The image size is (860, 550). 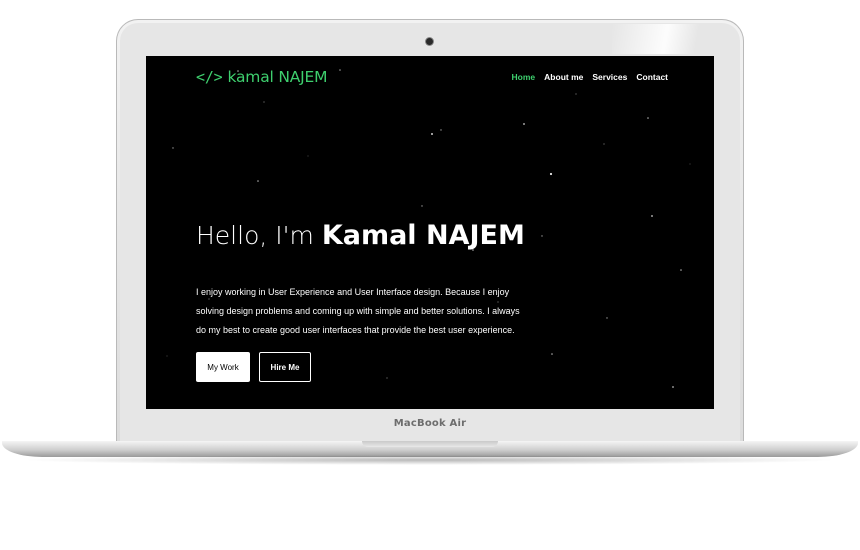 What do you see at coordinates (285, 367) in the screenshot?
I see `hire-me-button: Hire Me` at bounding box center [285, 367].